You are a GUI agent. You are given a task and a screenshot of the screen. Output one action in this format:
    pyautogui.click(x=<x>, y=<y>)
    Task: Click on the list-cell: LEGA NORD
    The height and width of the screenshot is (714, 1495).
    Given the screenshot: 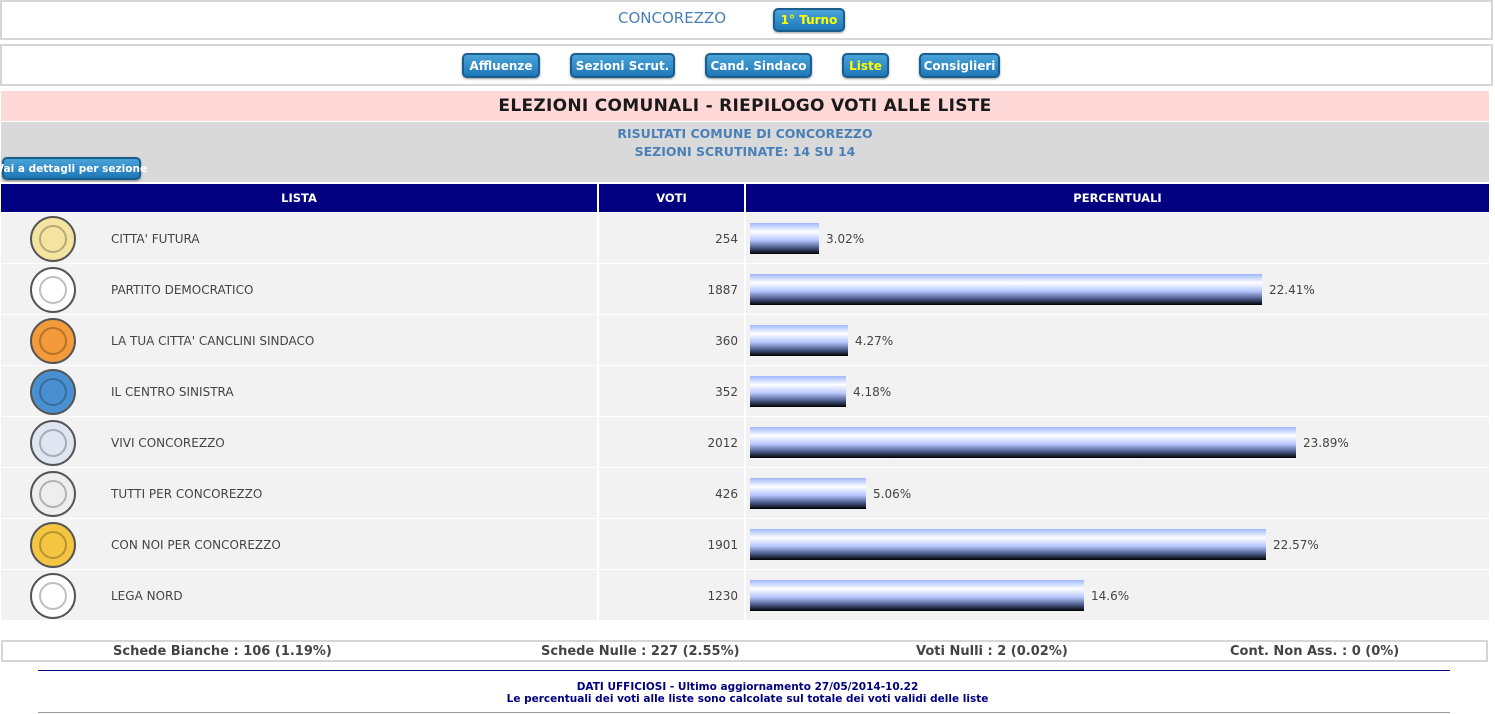 What is the action you would take?
    pyautogui.click(x=299, y=595)
    